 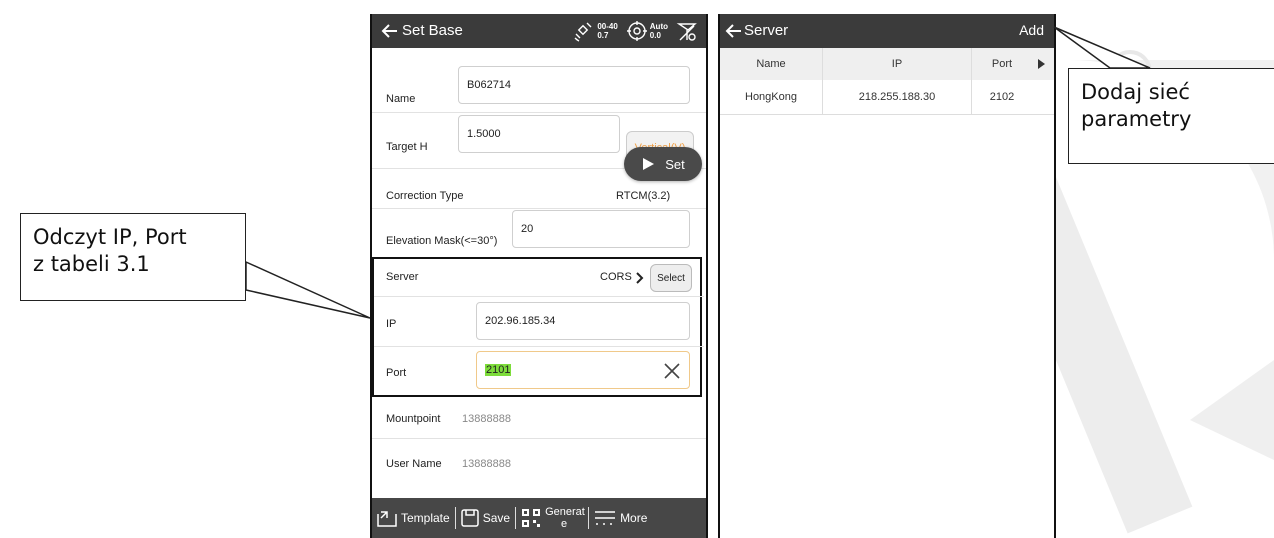 I want to click on column-header-ip: IP, so click(x=897, y=64).